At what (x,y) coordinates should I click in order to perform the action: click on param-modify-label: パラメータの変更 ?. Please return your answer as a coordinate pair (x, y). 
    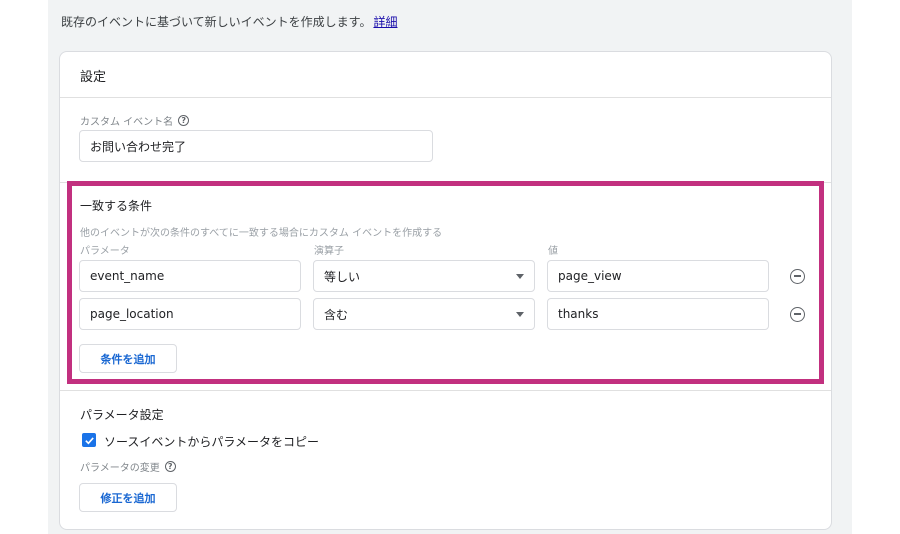
    Looking at the image, I should click on (128, 466).